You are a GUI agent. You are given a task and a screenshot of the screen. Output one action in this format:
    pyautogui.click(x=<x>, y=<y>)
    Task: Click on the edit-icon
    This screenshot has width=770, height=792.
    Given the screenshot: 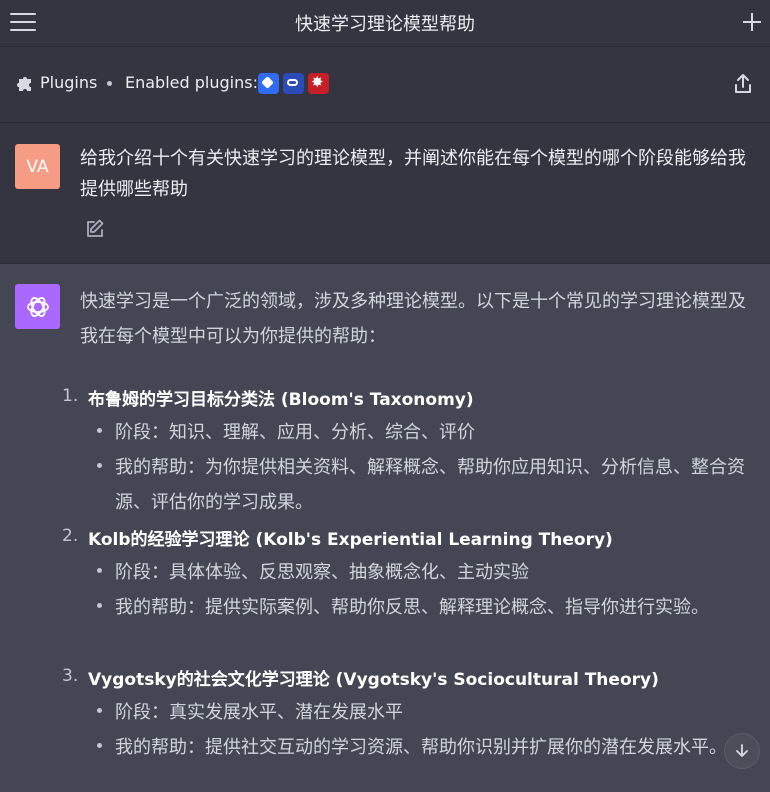 What is the action you would take?
    pyautogui.click(x=95, y=229)
    